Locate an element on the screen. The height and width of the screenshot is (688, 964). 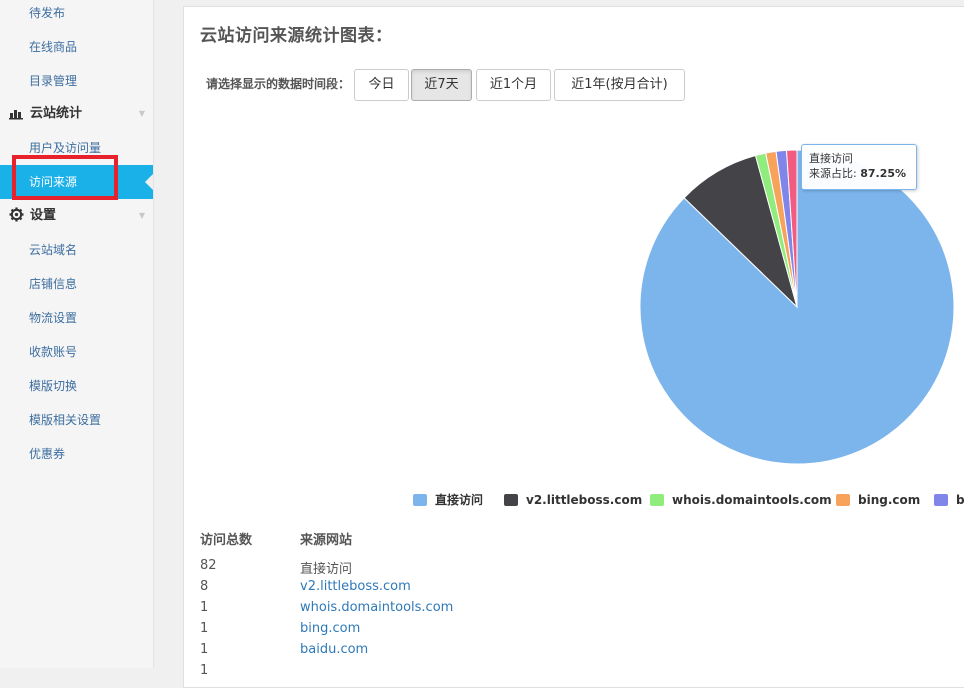
sidebar-group-stats: 云站统计 ▼ is located at coordinates (76, 114).